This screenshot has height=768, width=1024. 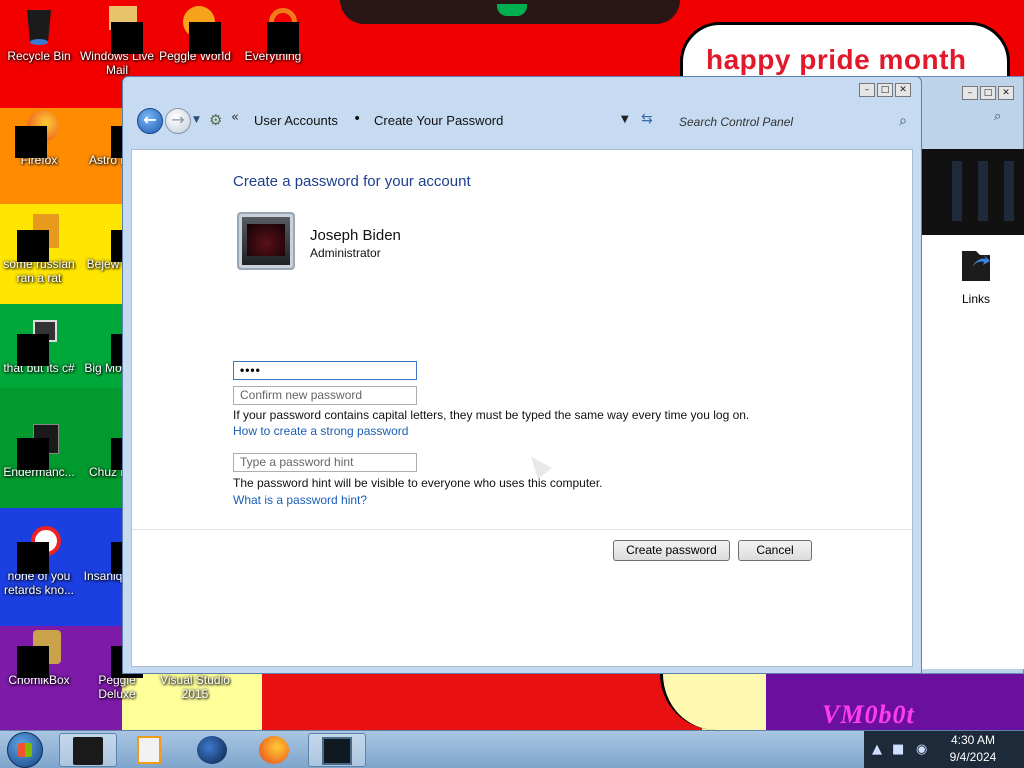 What do you see at coordinates (325, 395) in the screenshot?
I see `confirm-password-field: Confirm new password` at bounding box center [325, 395].